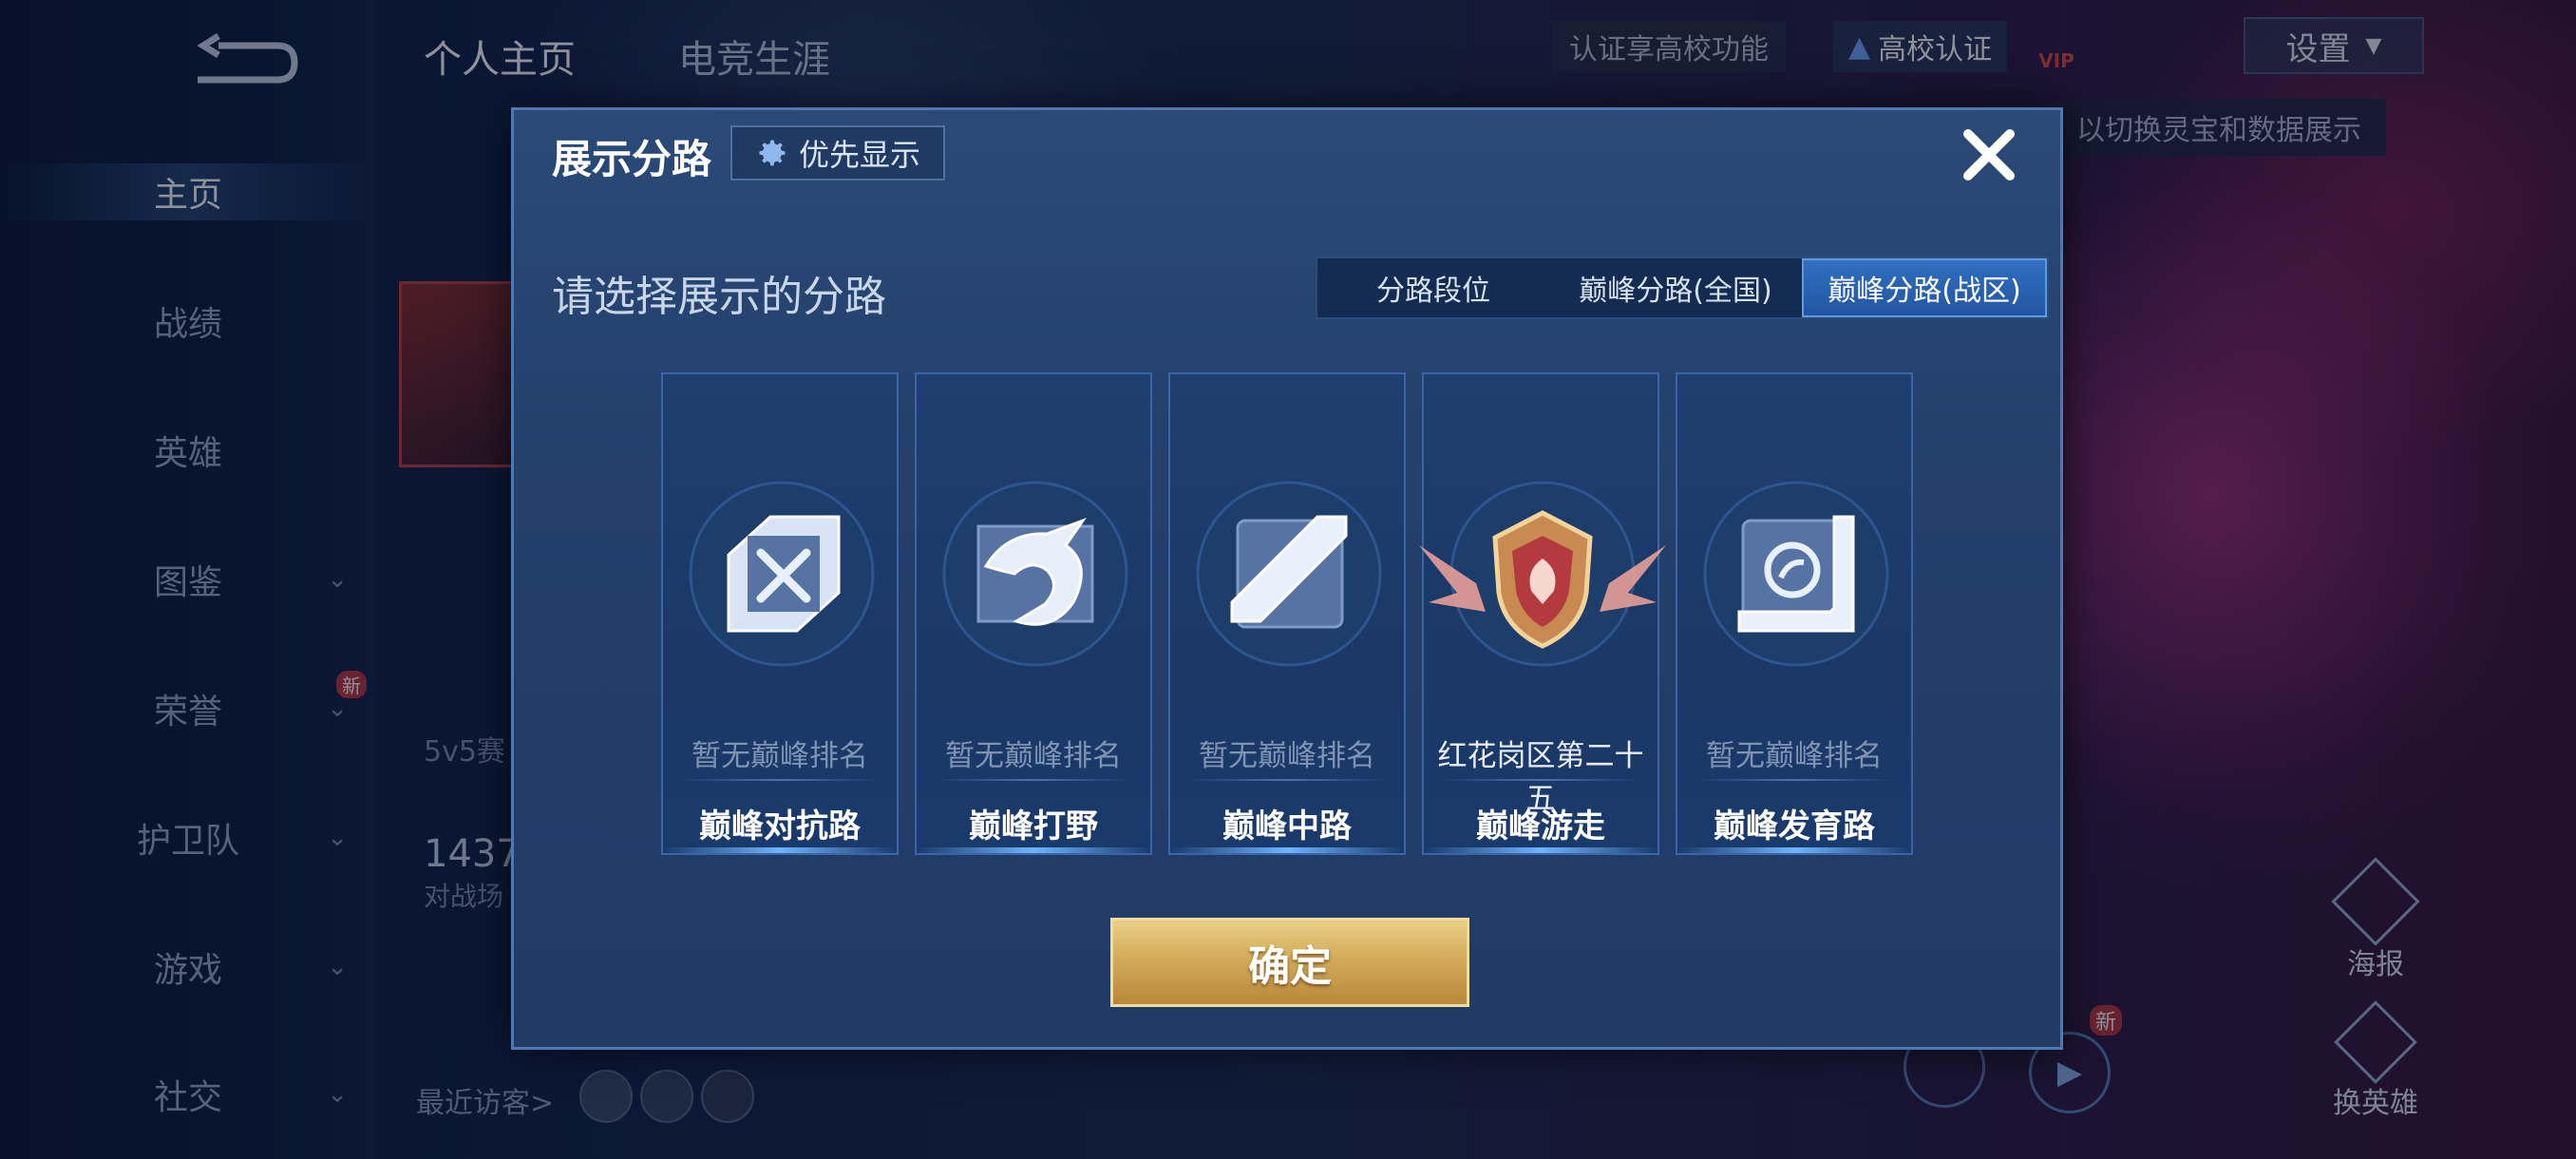 This screenshot has width=2576, height=1159. I want to click on tab-lane-rank: 分路段位, so click(1433, 287).